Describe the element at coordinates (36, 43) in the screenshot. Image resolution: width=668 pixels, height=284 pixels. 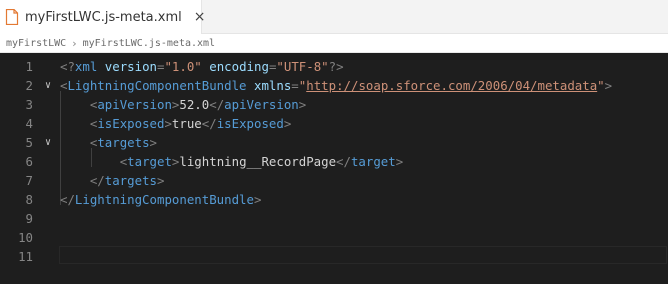
I see `breadcrumb-folder: myFirstLWC` at that location.